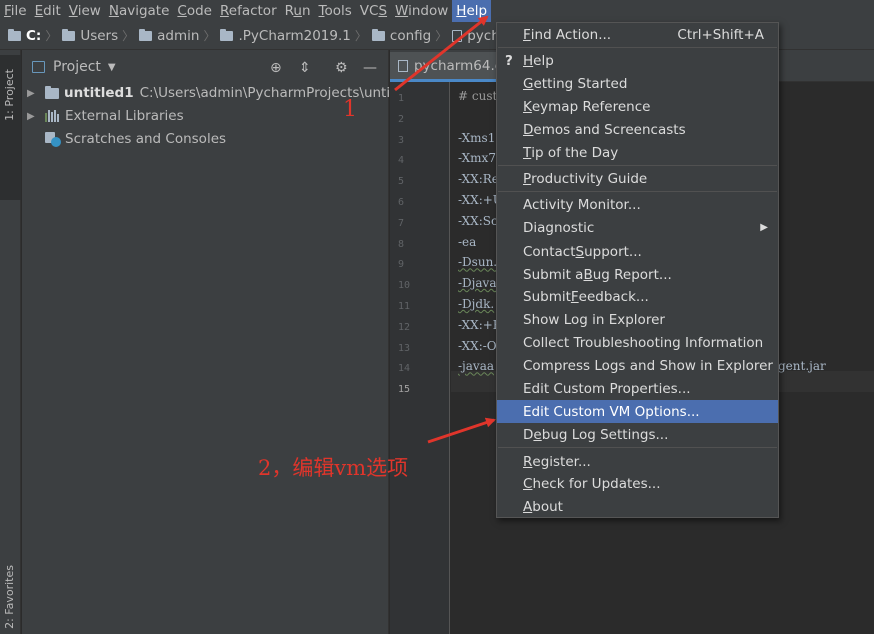 Image resolution: width=874 pixels, height=634 pixels. I want to click on menu-file: File, so click(15, 11).